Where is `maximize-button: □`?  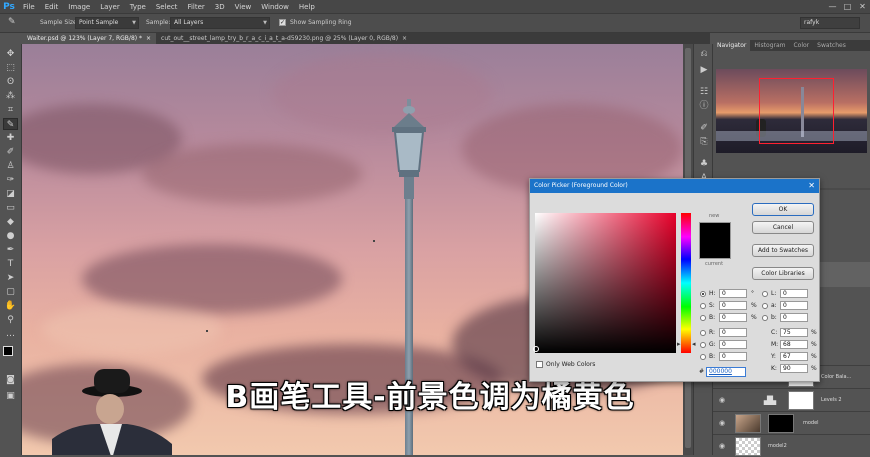 maximize-button: □ is located at coordinates (847, 7).